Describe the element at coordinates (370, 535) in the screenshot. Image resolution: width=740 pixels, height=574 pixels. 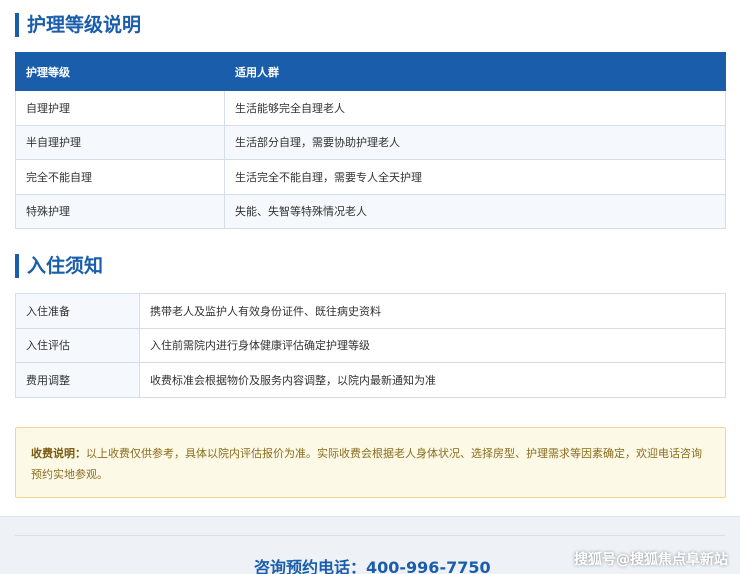
I see `footer-divider` at that location.